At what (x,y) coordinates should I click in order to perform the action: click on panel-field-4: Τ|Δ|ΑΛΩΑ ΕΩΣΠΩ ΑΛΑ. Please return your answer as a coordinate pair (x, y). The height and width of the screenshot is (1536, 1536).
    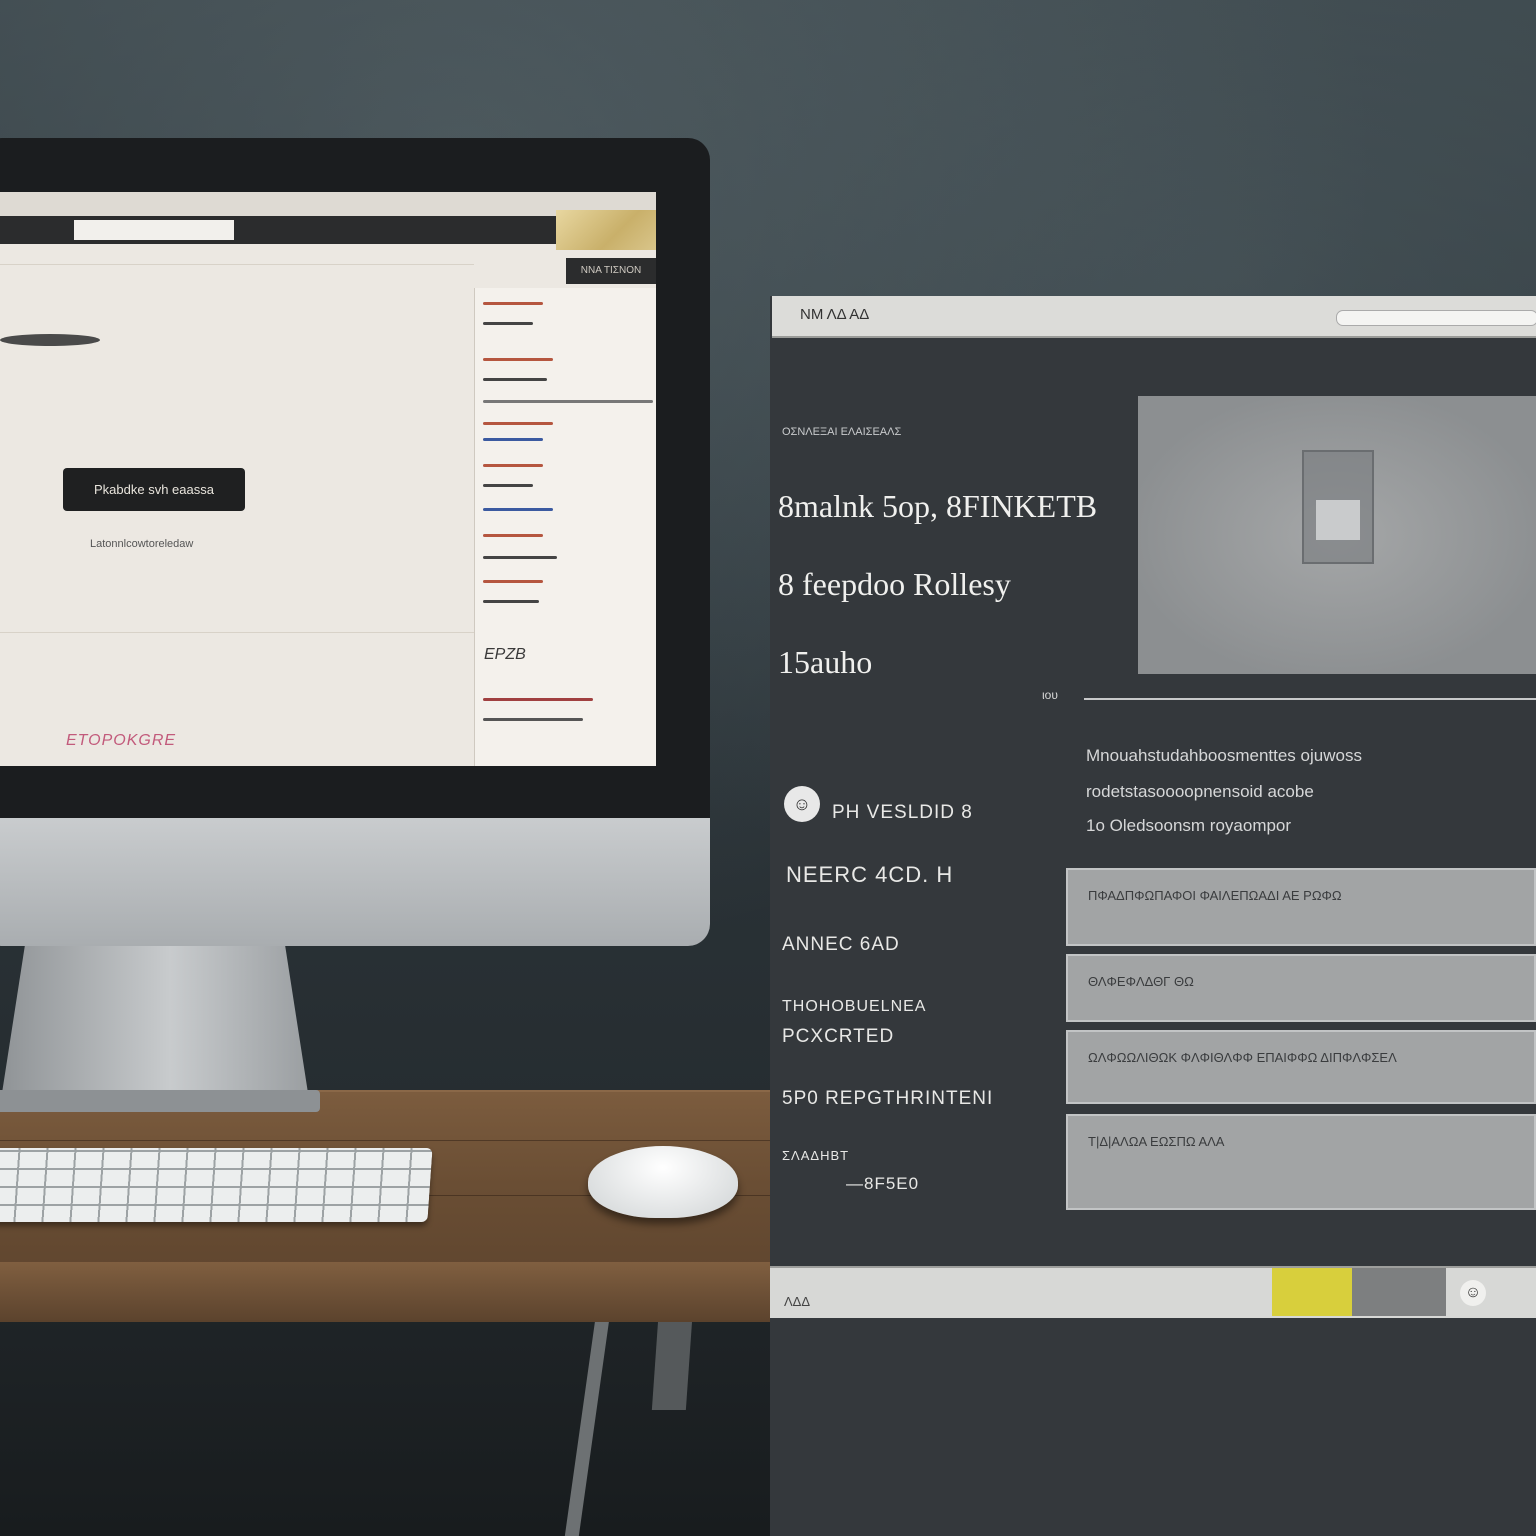
    Looking at the image, I should click on (1301, 1162).